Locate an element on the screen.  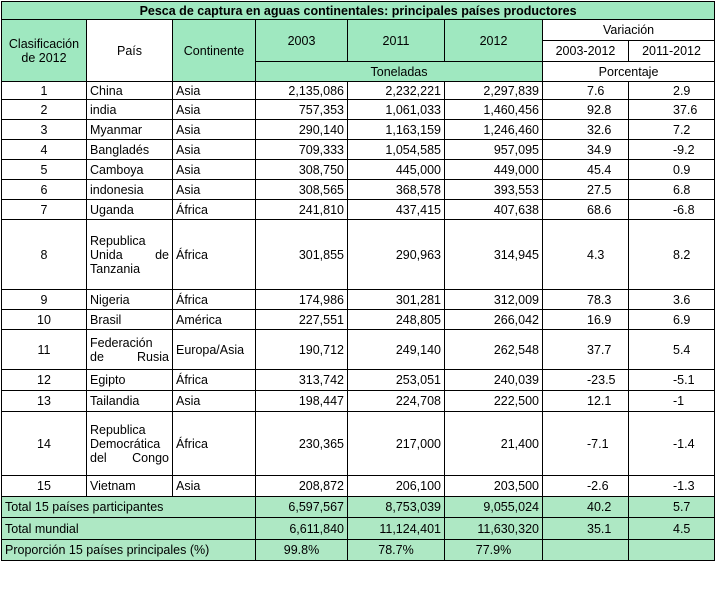
header-rank: Clasificación de 2012 is located at coordinates (44, 50).